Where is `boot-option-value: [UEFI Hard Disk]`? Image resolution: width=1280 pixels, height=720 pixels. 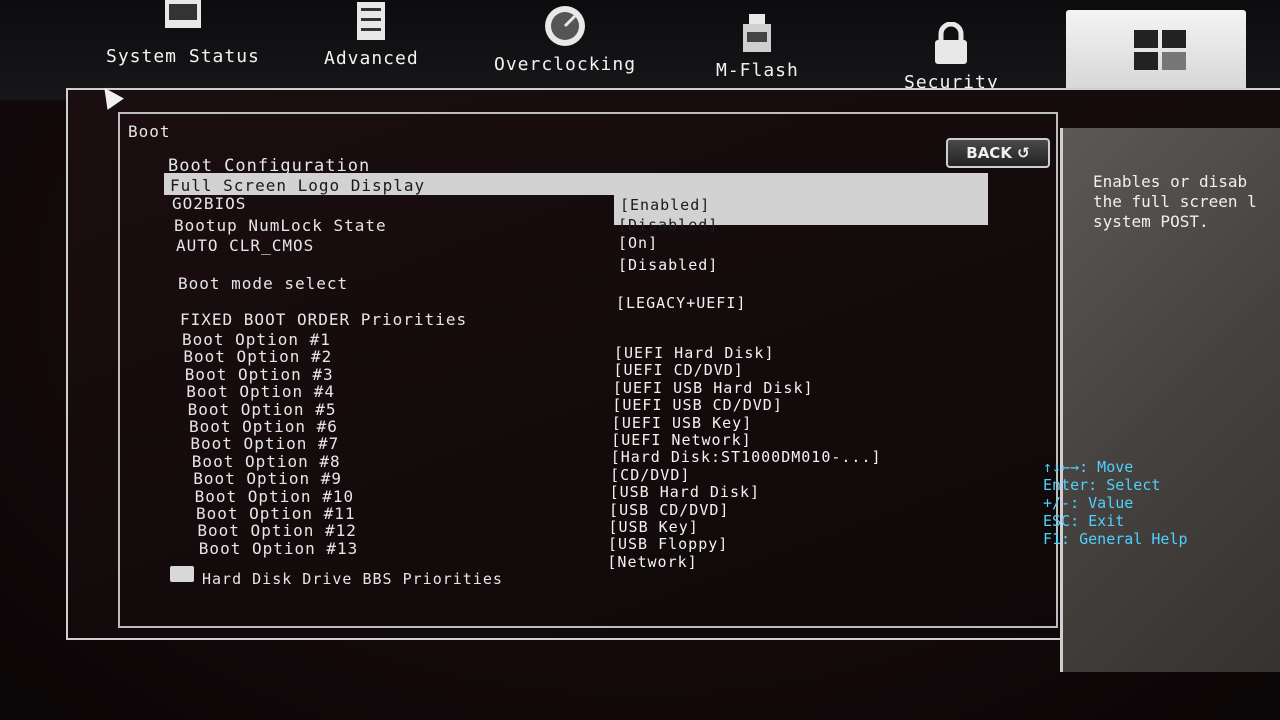
boot-option-value: [UEFI Hard Disk] is located at coordinates (694, 353).